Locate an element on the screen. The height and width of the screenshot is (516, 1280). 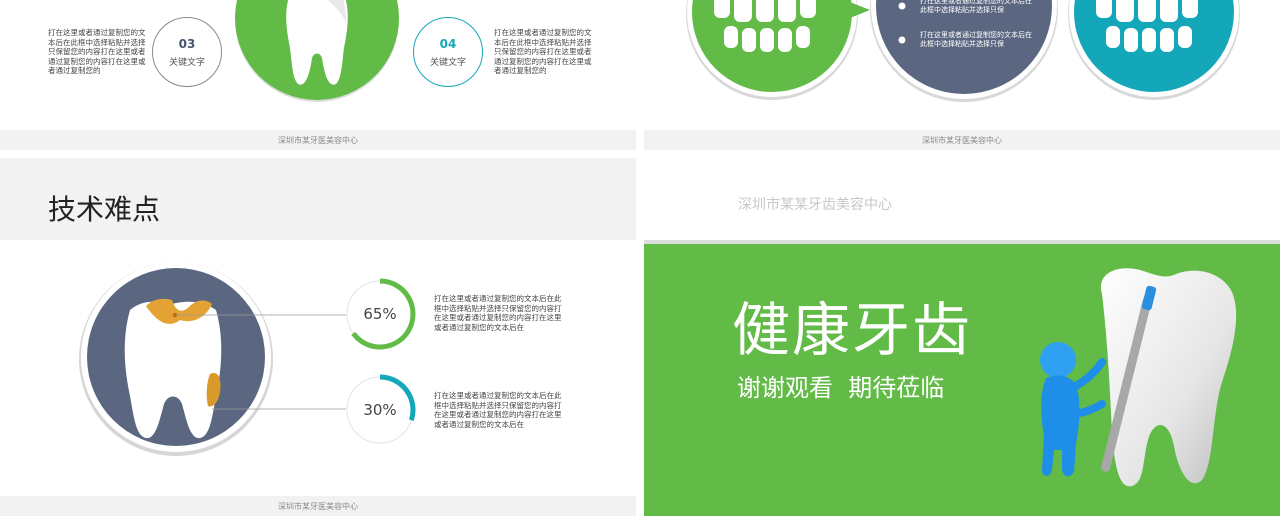
key-circle-04: 04 关键文字 is located at coordinates (448, 52).